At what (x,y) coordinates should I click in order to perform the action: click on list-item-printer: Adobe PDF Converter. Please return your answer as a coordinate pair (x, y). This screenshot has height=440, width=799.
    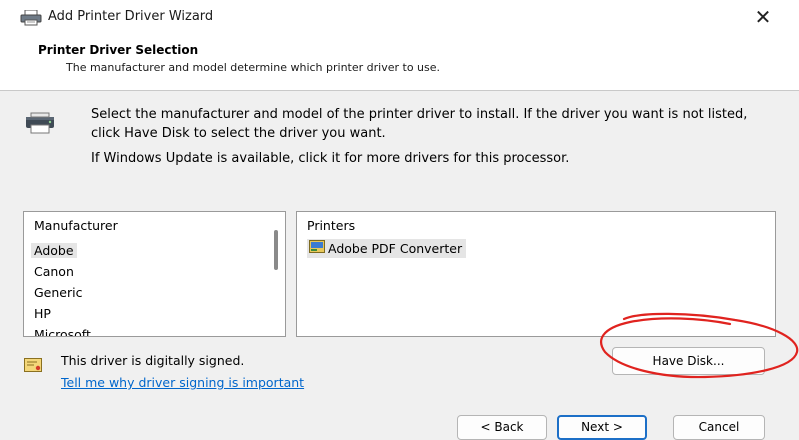
    Looking at the image, I should click on (387, 248).